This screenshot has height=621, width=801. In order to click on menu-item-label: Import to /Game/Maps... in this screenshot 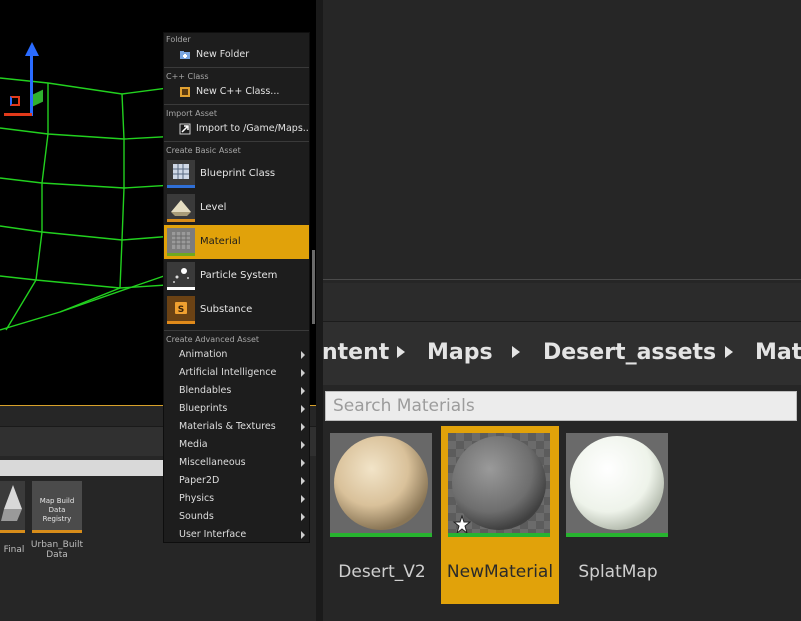, I will do `click(253, 128)`.